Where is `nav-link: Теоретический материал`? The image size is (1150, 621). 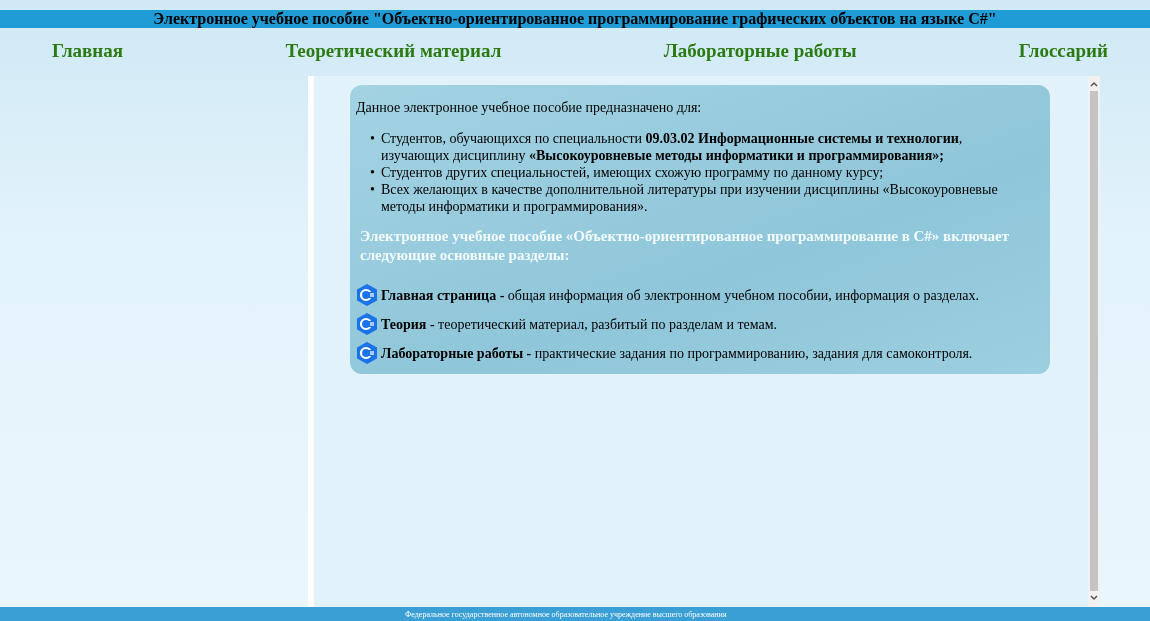 nav-link: Теоретический материал is located at coordinates (393, 51).